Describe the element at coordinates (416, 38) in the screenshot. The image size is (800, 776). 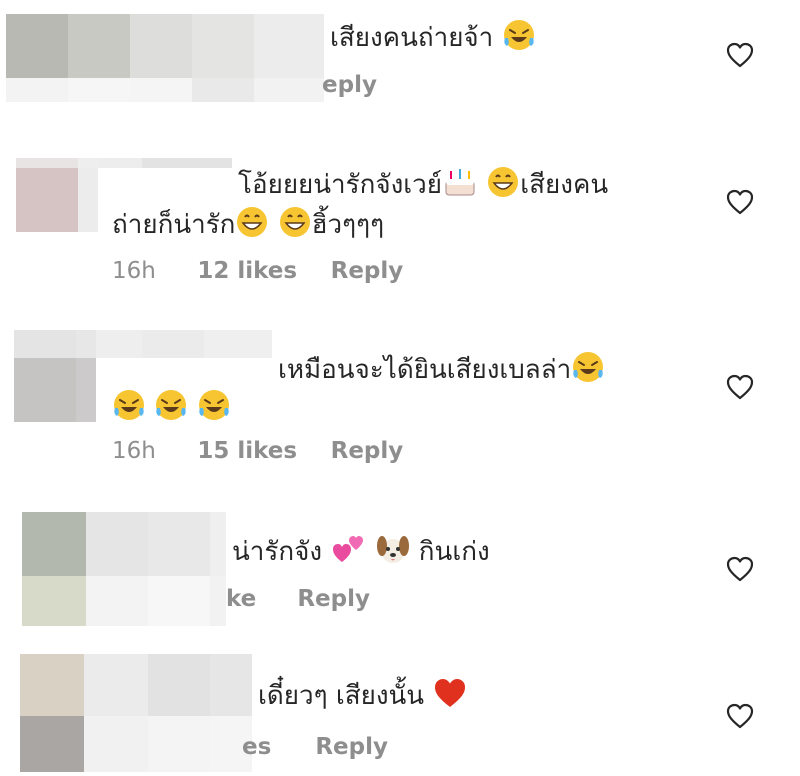
I see `comment-text-body: เสียงคนถ่ายจ้า` at that location.